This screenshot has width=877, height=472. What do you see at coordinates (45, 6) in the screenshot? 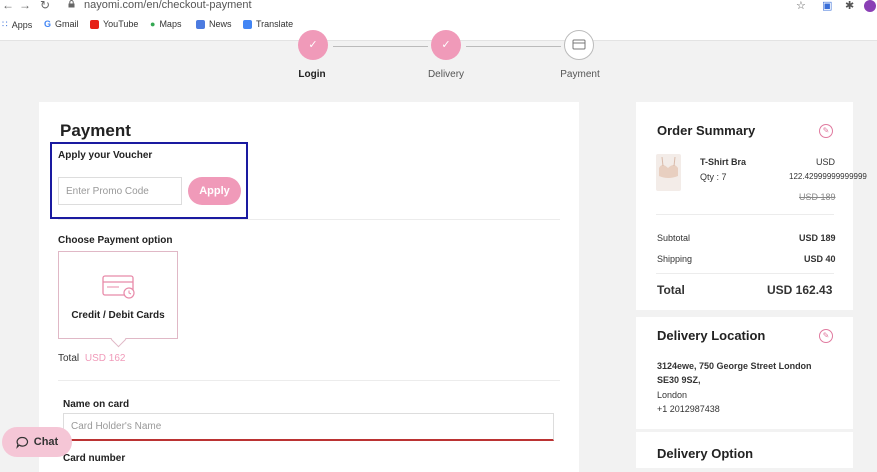
I see `reload-icon: ↻` at bounding box center [45, 6].